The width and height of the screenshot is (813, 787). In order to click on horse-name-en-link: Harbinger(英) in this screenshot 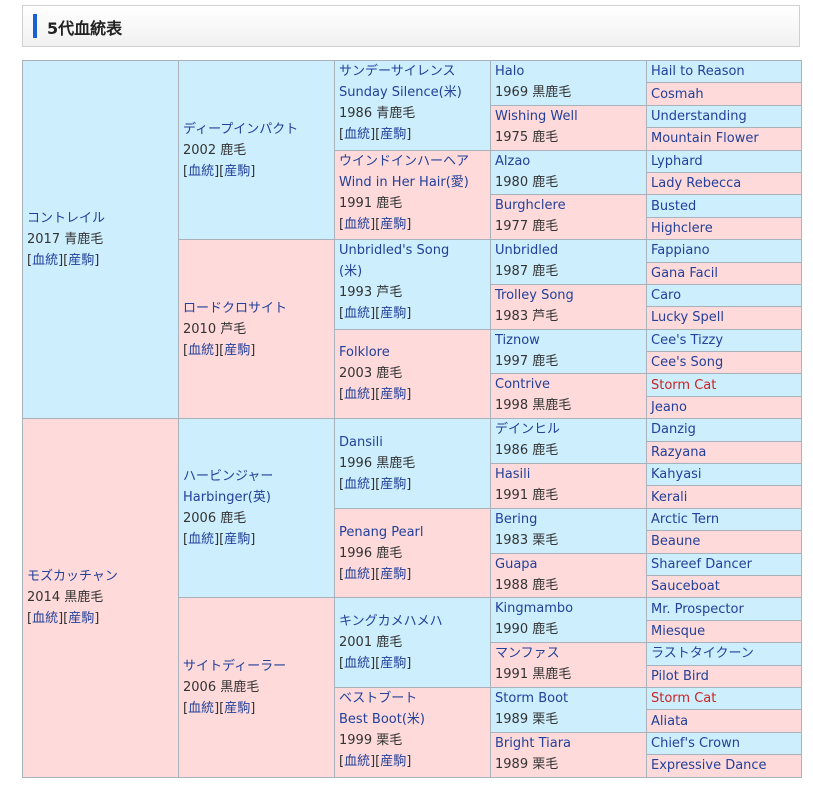, I will do `click(256, 497)`.